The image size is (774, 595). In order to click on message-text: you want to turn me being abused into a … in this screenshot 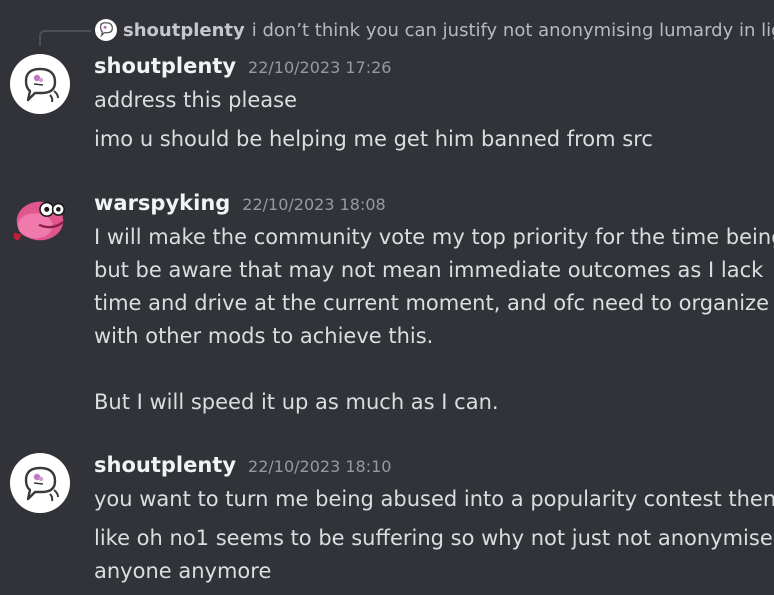, I will do `click(434, 499)`.